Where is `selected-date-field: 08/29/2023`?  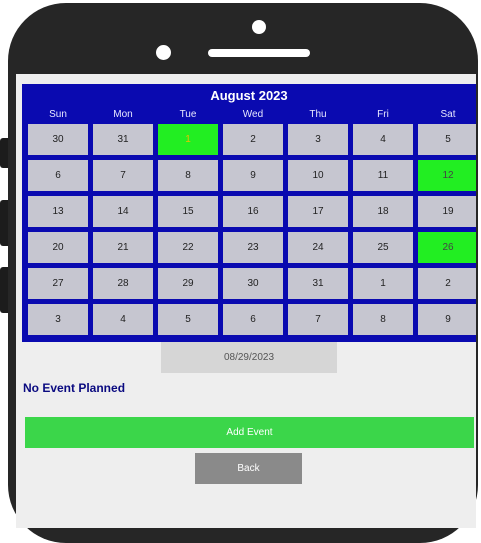
selected-date-field: 08/29/2023 is located at coordinates (249, 357).